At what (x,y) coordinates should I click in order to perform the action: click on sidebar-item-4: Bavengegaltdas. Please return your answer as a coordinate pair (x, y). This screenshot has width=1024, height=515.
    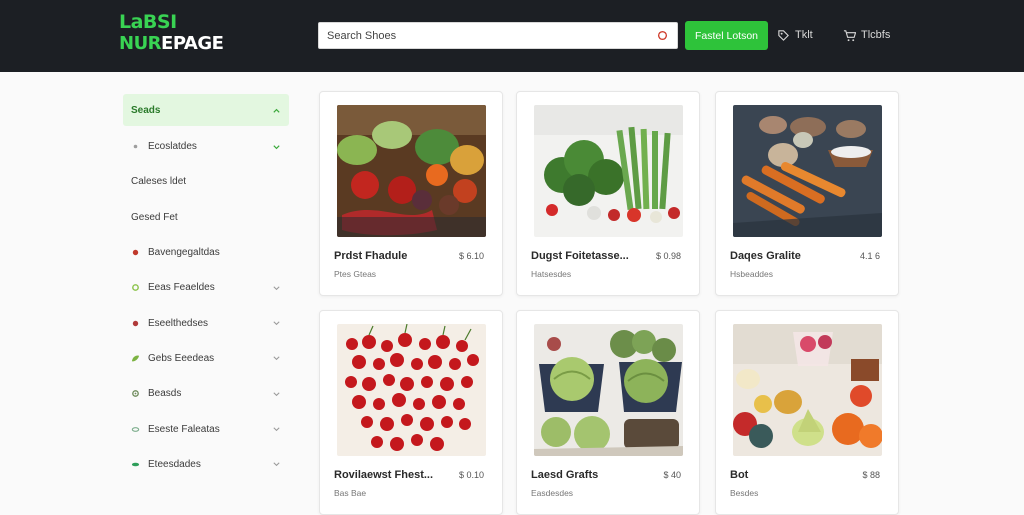
    Looking at the image, I should click on (206, 252).